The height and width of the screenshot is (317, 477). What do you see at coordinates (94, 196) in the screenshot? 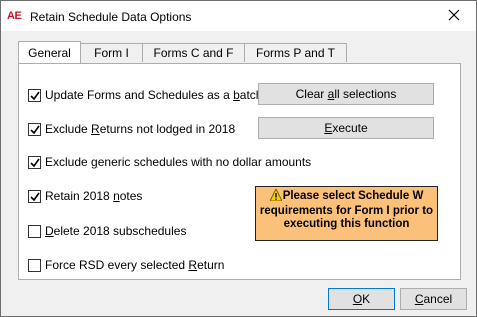
I see `retain-notes-label: Retain 2018 notes` at bounding box center [94, 196].